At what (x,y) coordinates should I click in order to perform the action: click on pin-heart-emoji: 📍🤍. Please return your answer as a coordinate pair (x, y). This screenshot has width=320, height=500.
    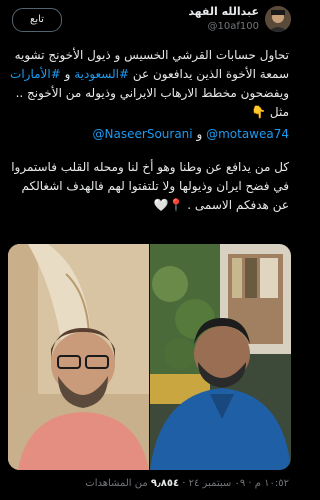
    Looking at the image, I should click on (168, 205).